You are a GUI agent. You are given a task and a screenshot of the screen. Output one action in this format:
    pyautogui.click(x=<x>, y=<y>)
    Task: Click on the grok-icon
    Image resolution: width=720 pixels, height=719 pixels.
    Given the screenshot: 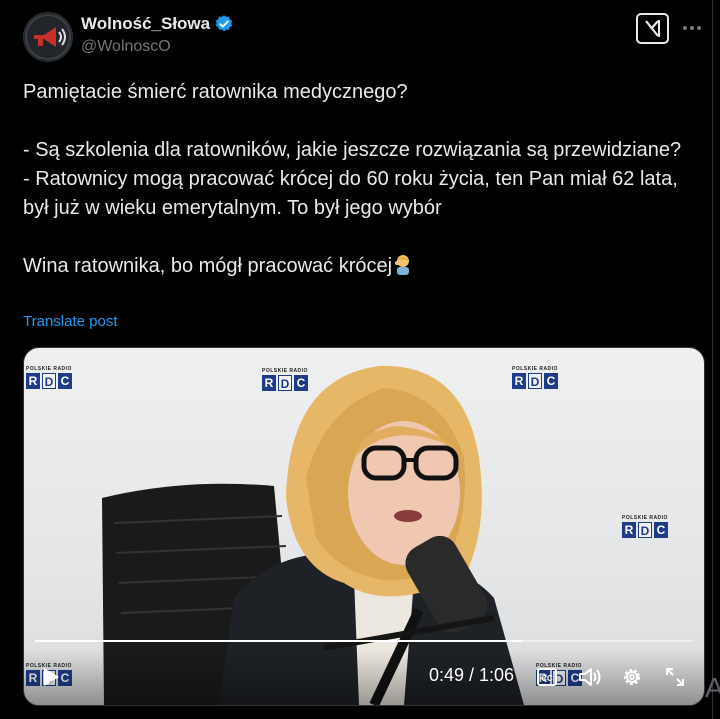 What is the action you would take?
    pyautogui.click(x=652, y=28)
    